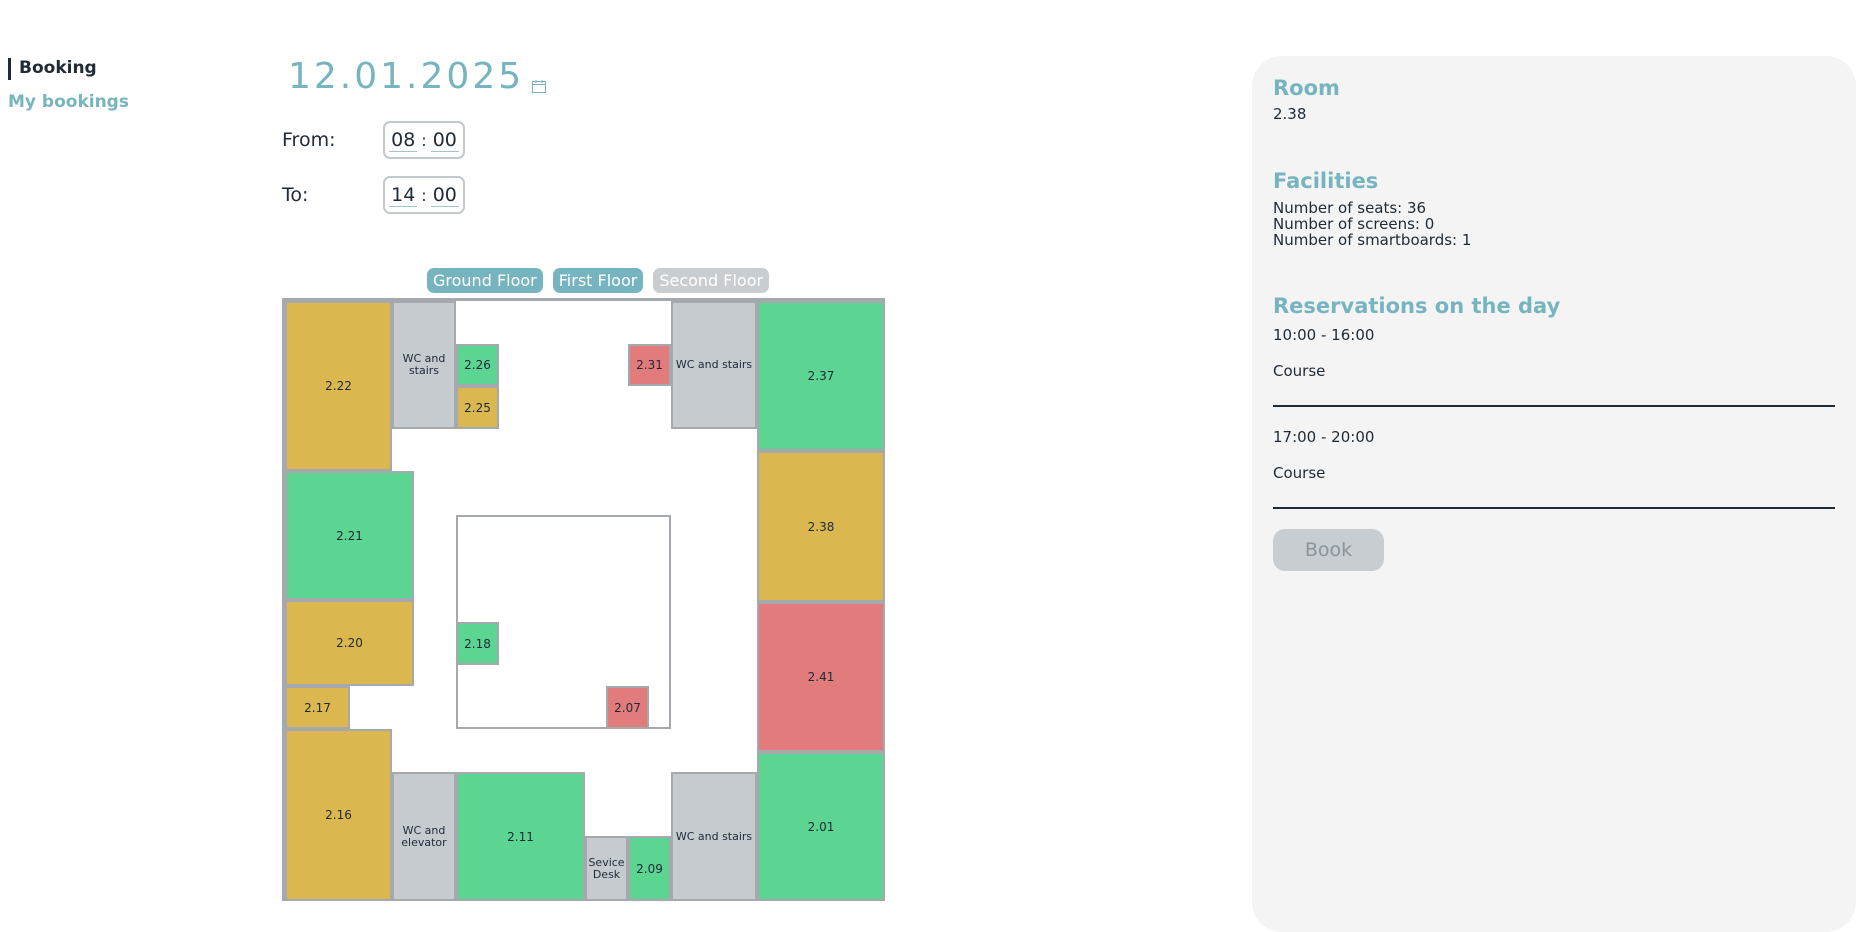  I want to click on reservation-item: 10:00 - 16:00 Course, so click(1554, 367).